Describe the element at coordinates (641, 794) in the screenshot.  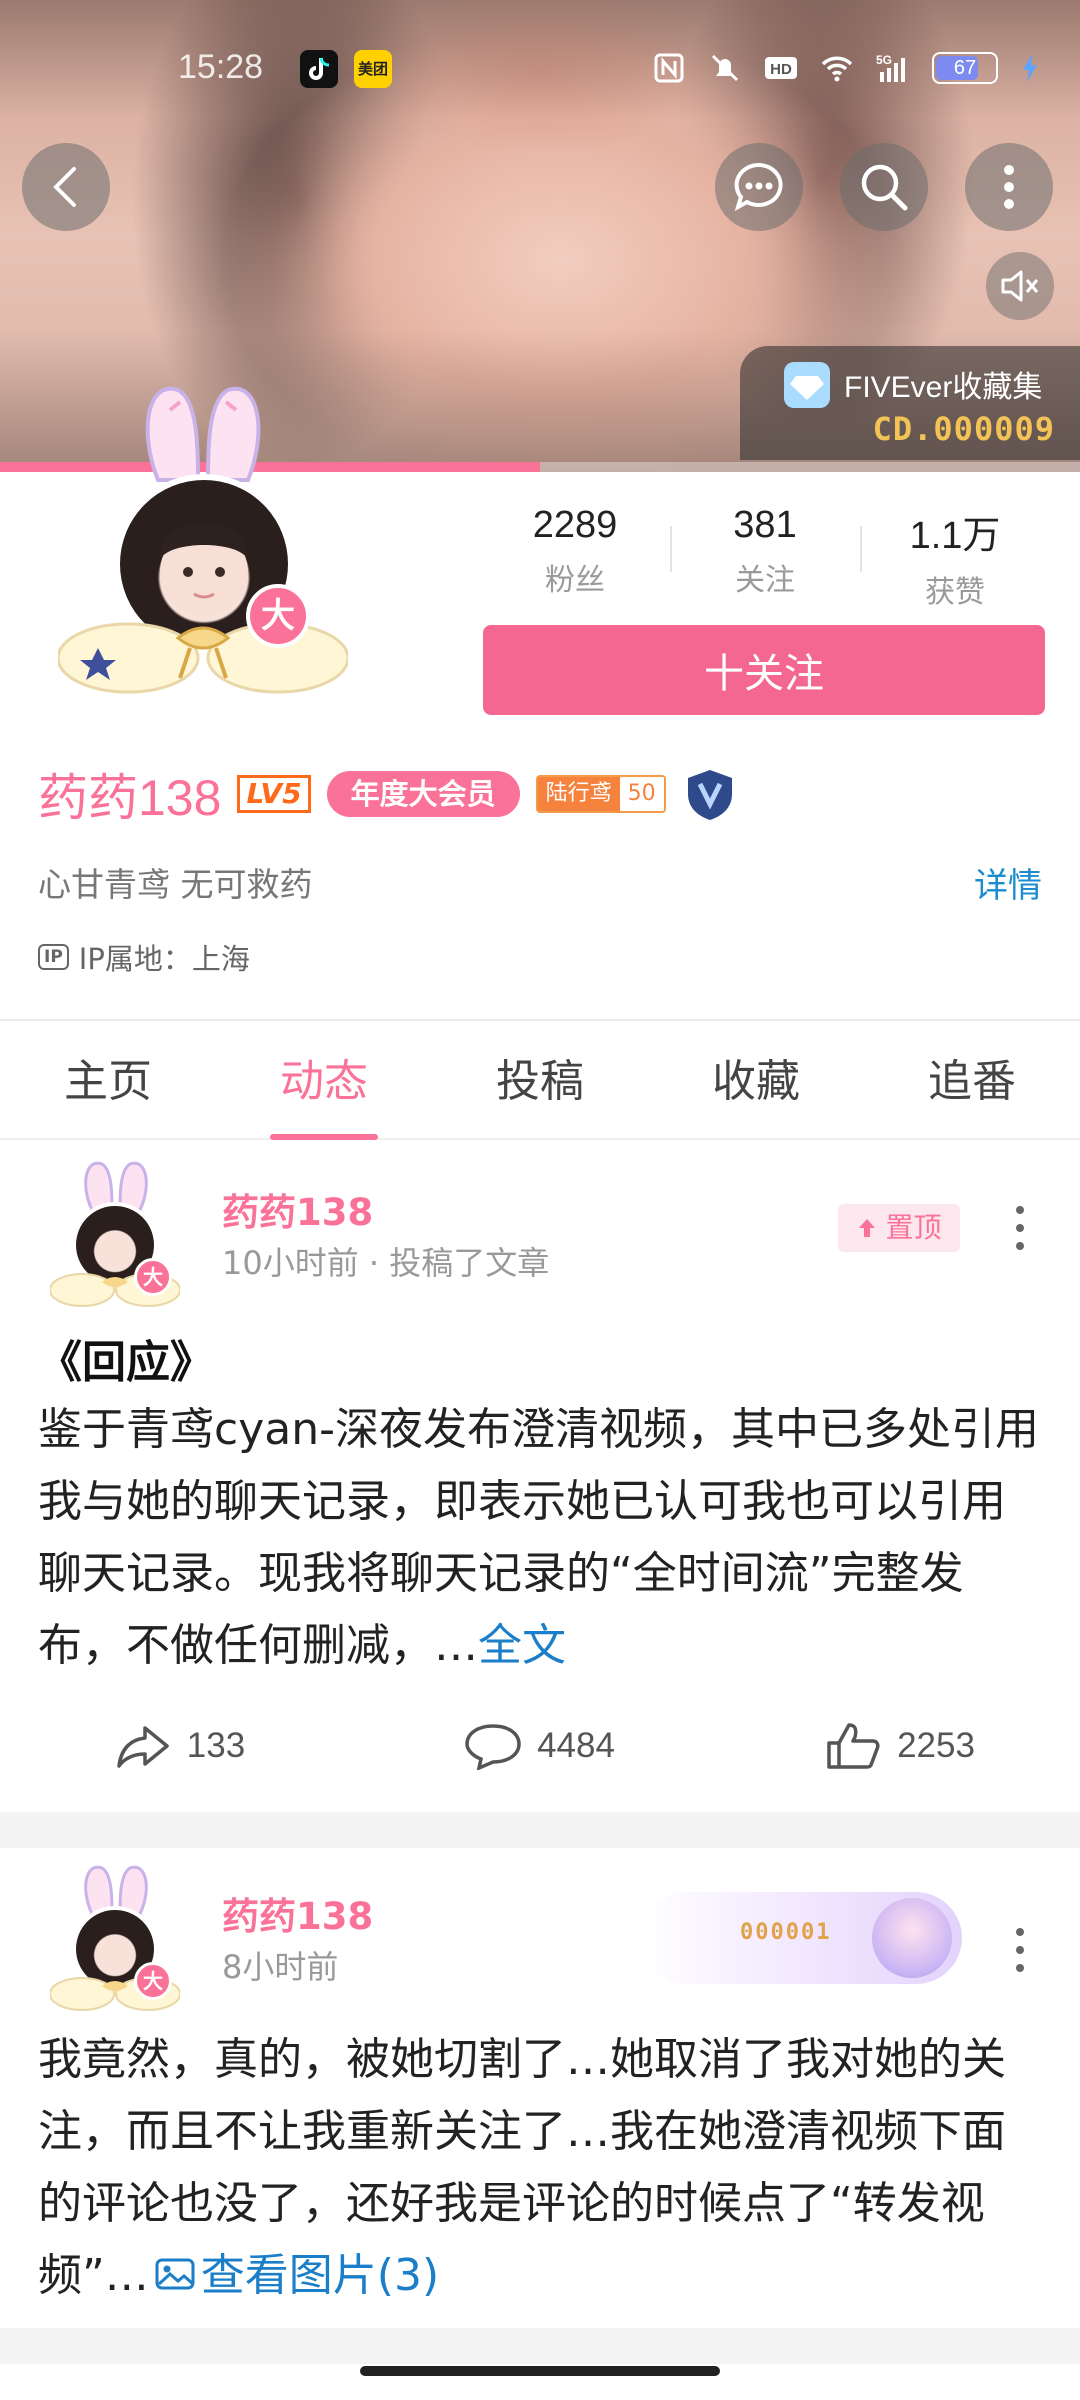
I see `medal-level: 50` at that location.